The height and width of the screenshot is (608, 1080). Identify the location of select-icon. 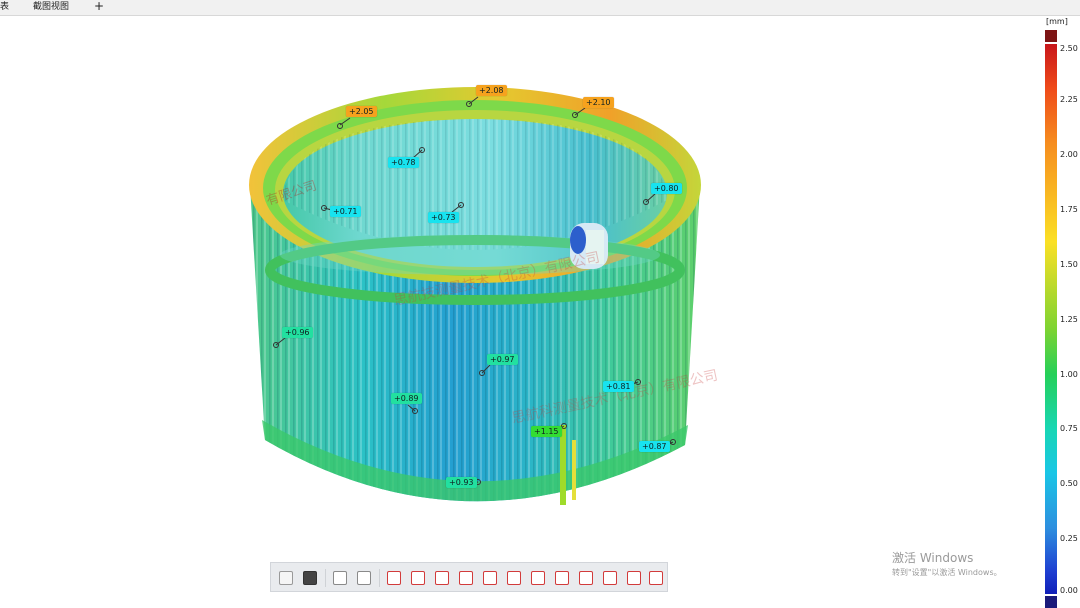
(340, 578).